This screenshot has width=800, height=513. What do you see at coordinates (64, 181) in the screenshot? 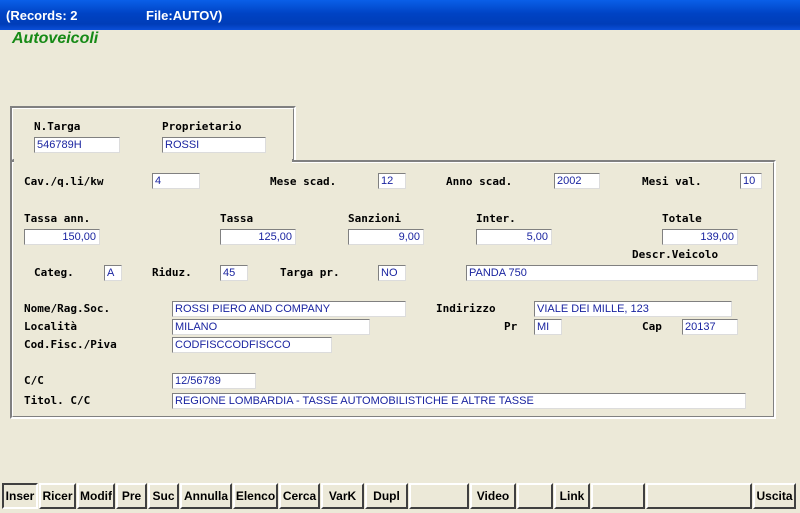
I see `cav-label: Cav./q.li/kw` at bounding box center [64, 181].